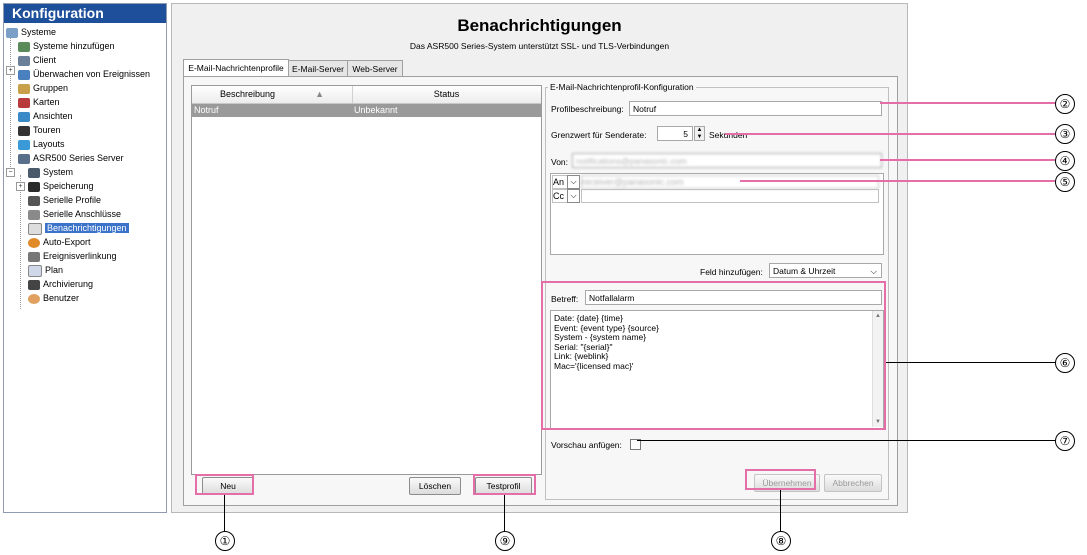  I want to click on from-label: Von:, so click(560, 162).